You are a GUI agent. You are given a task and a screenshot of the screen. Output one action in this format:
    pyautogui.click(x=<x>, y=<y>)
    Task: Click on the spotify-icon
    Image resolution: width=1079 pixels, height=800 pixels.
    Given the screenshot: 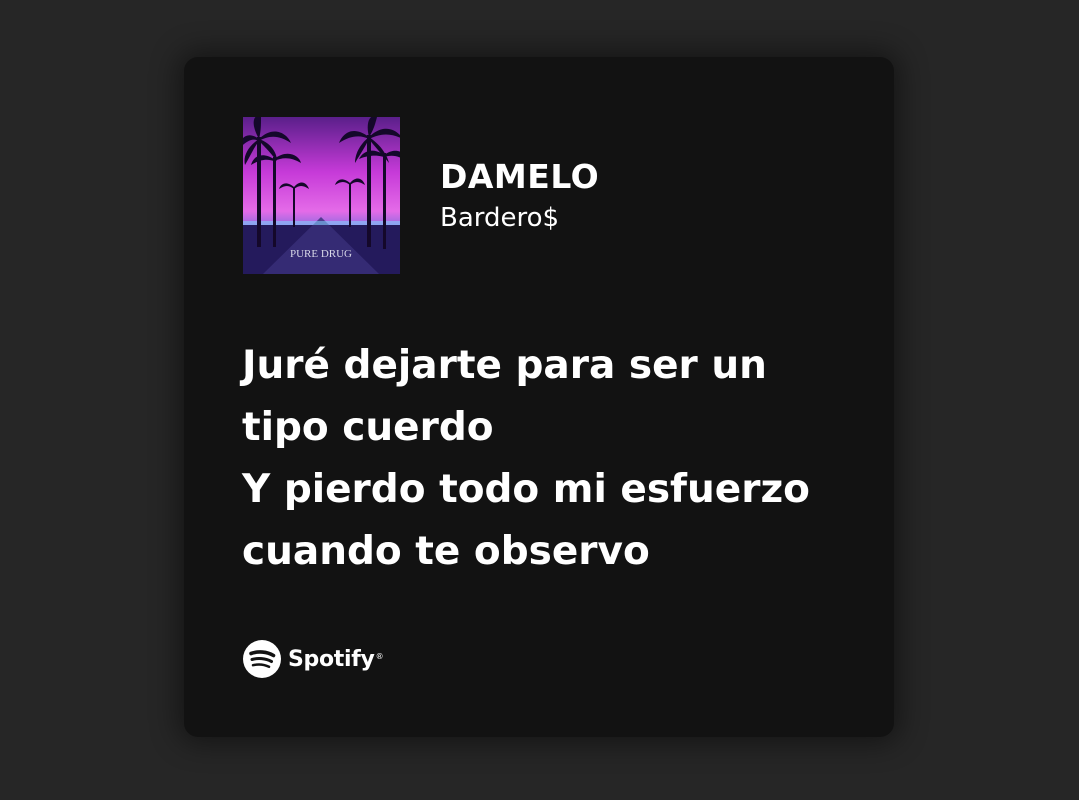 What is the action you would take?
    pyautogui.click(x=262, y=659)
    